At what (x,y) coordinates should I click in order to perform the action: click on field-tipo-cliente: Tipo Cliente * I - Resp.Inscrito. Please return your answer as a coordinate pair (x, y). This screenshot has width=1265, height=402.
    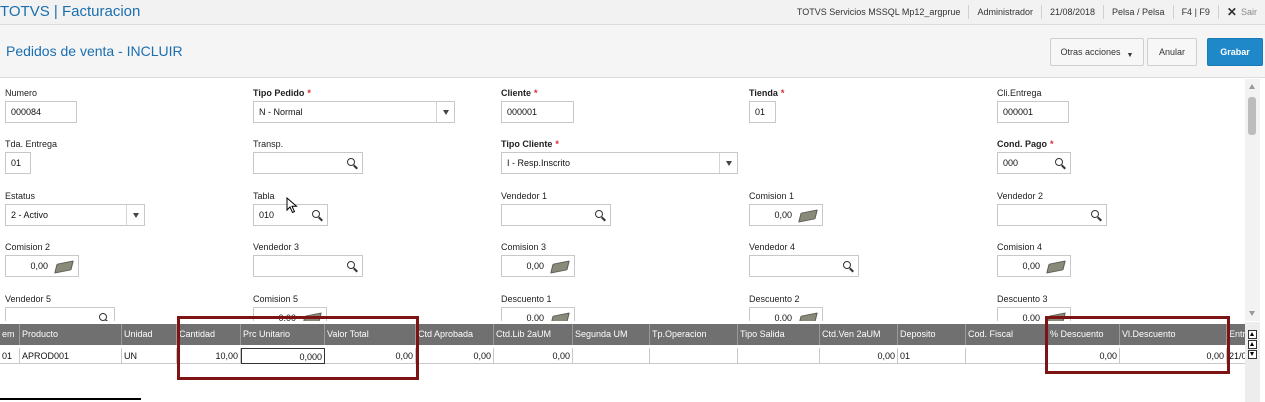
    Looking at the image, I should click on (619, 156).